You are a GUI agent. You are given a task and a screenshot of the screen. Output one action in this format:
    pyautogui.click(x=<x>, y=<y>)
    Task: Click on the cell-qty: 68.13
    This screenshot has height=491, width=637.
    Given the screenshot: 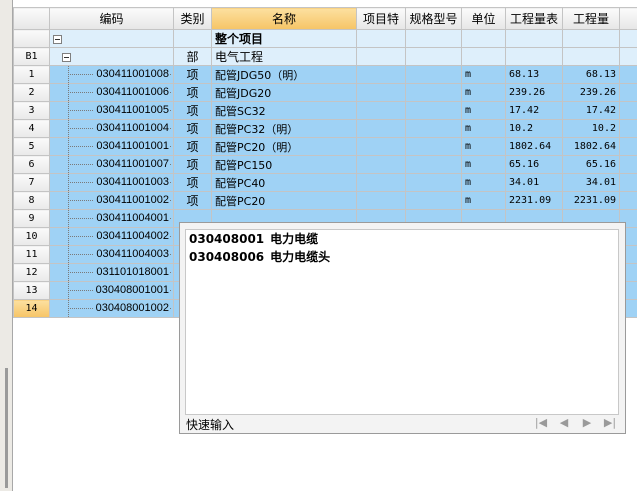 What is the action you would take?
    pyautogui.click(x=591, y=74)
    